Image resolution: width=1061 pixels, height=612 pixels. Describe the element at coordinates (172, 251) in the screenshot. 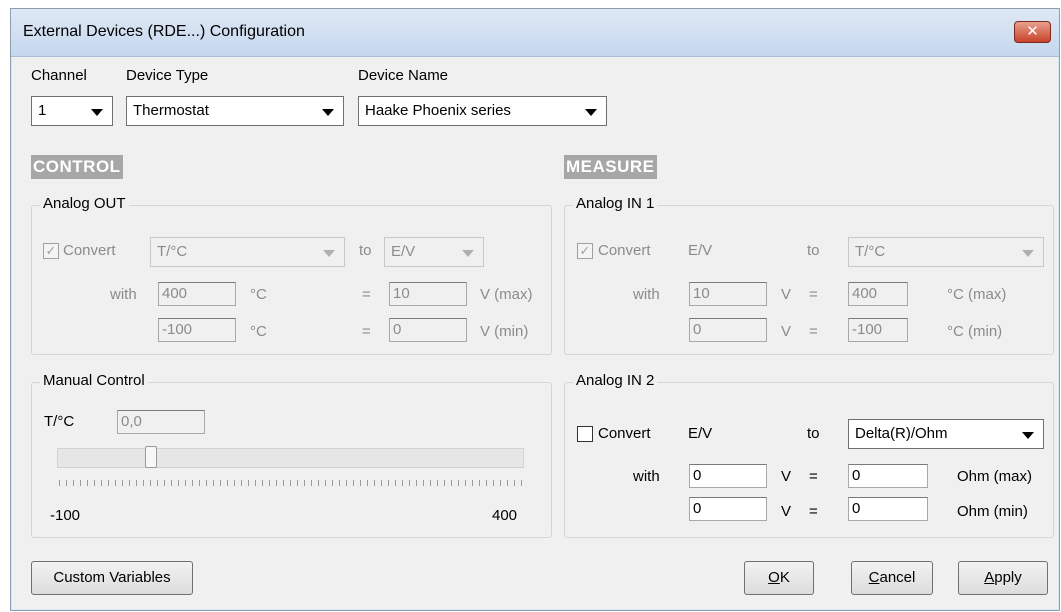

I see `analog-out-from-value: T/°C` at that location.